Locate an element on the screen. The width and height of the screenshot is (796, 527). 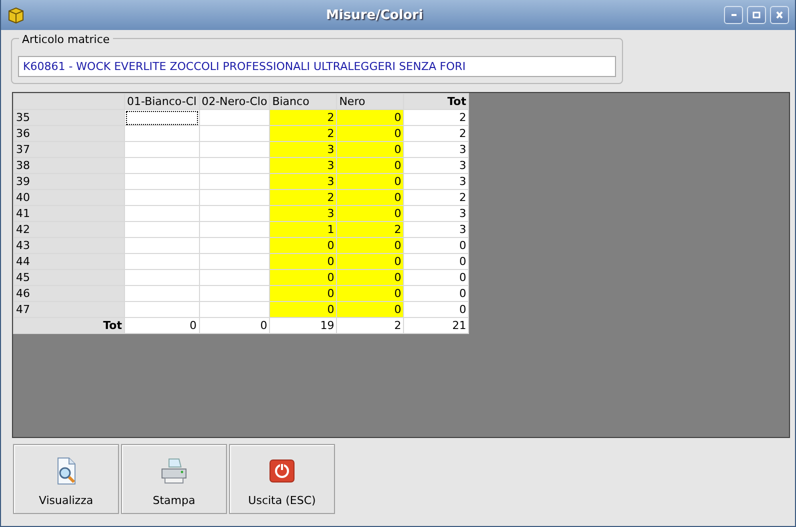
row-header: 44 is located at coordinates (69, 262).